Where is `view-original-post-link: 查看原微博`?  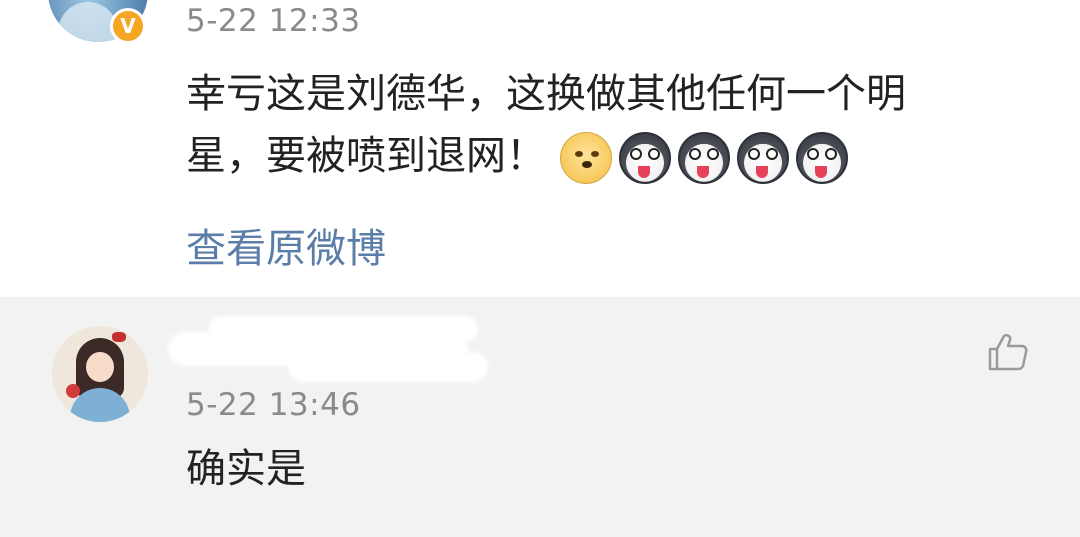
view-original-post-link: 查看原微博 is located at coordinates (286, 245).